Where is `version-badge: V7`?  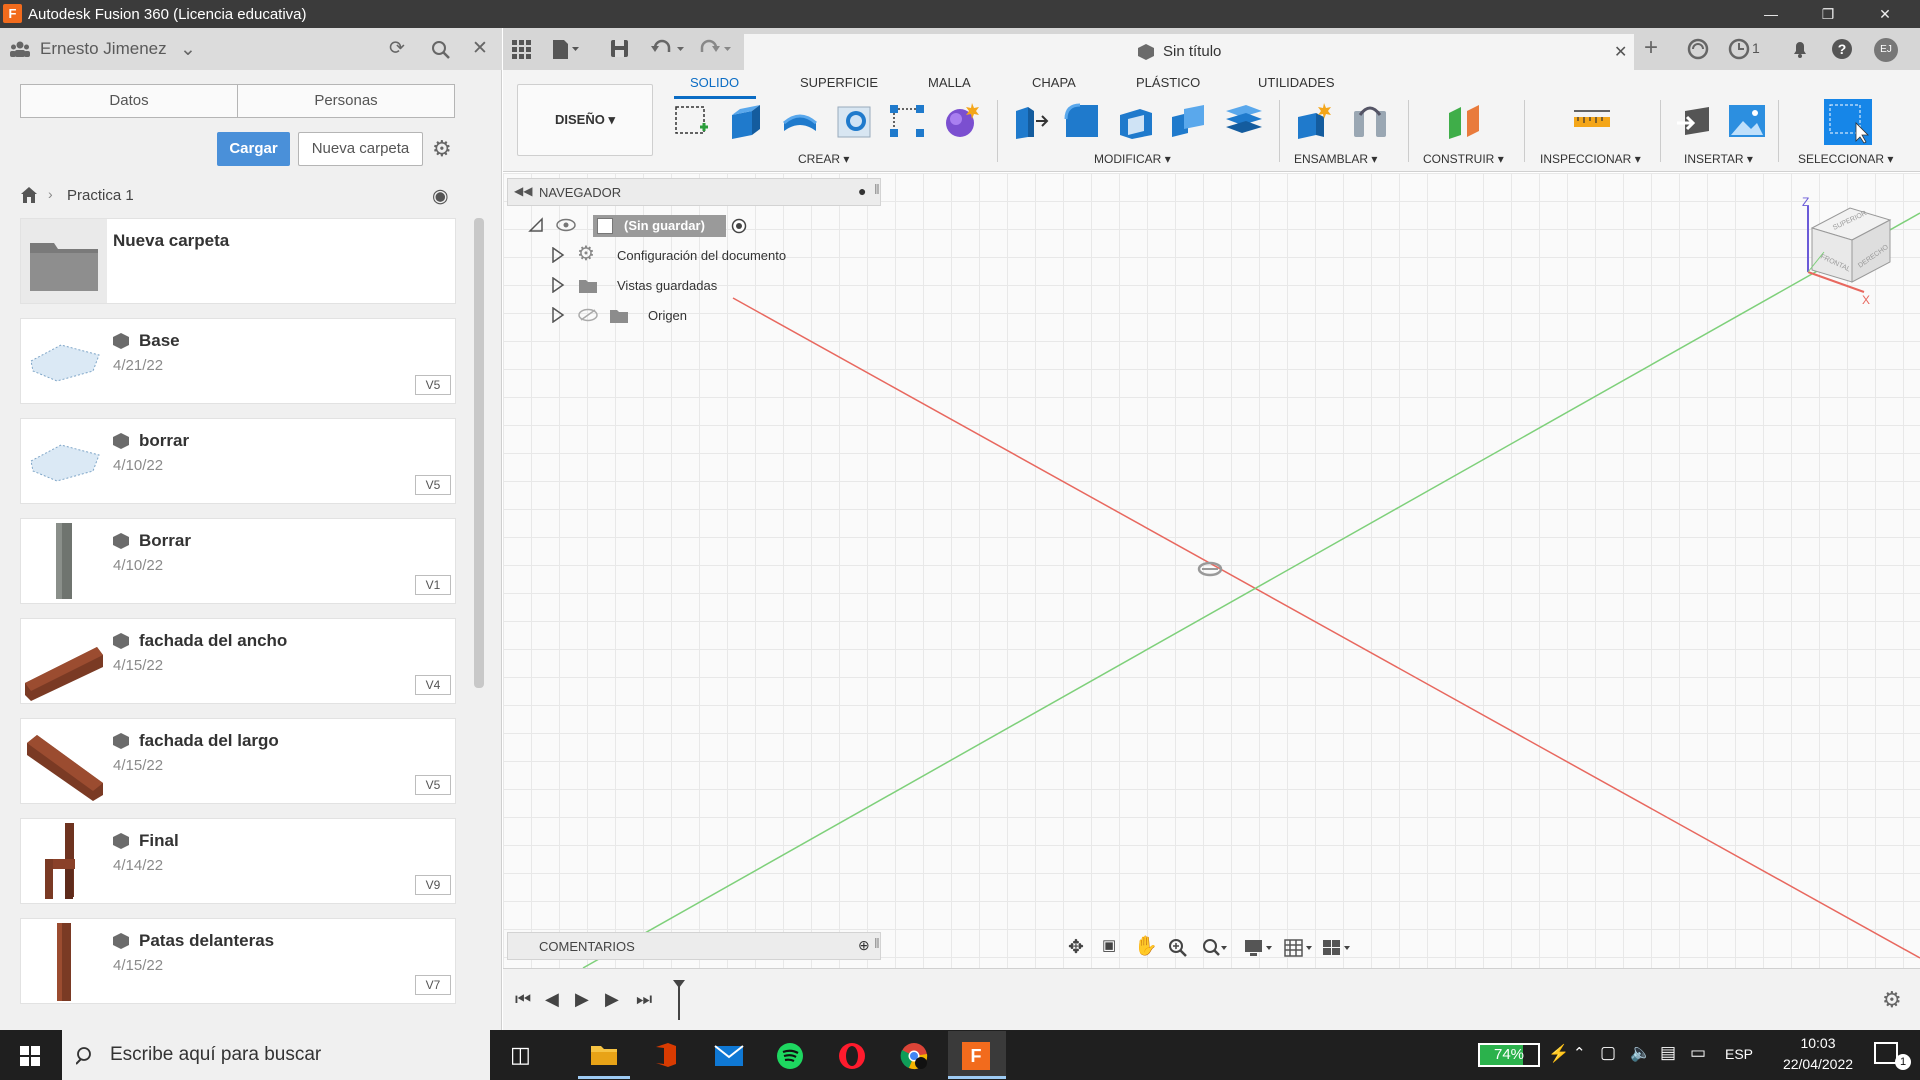
version-badge: V7 is located at coordinates (433, 985).